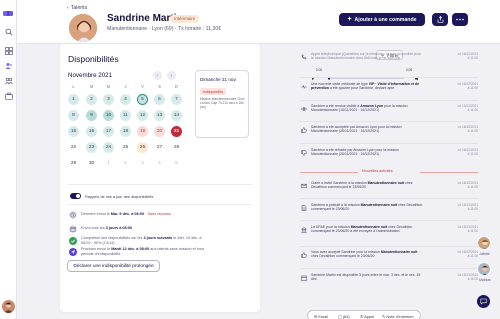 This screenshot has height=319, width=500. What do you see at coordinates (73, 215) in the screenshot?
I see `history-icon` at bounding box center [73, 215].